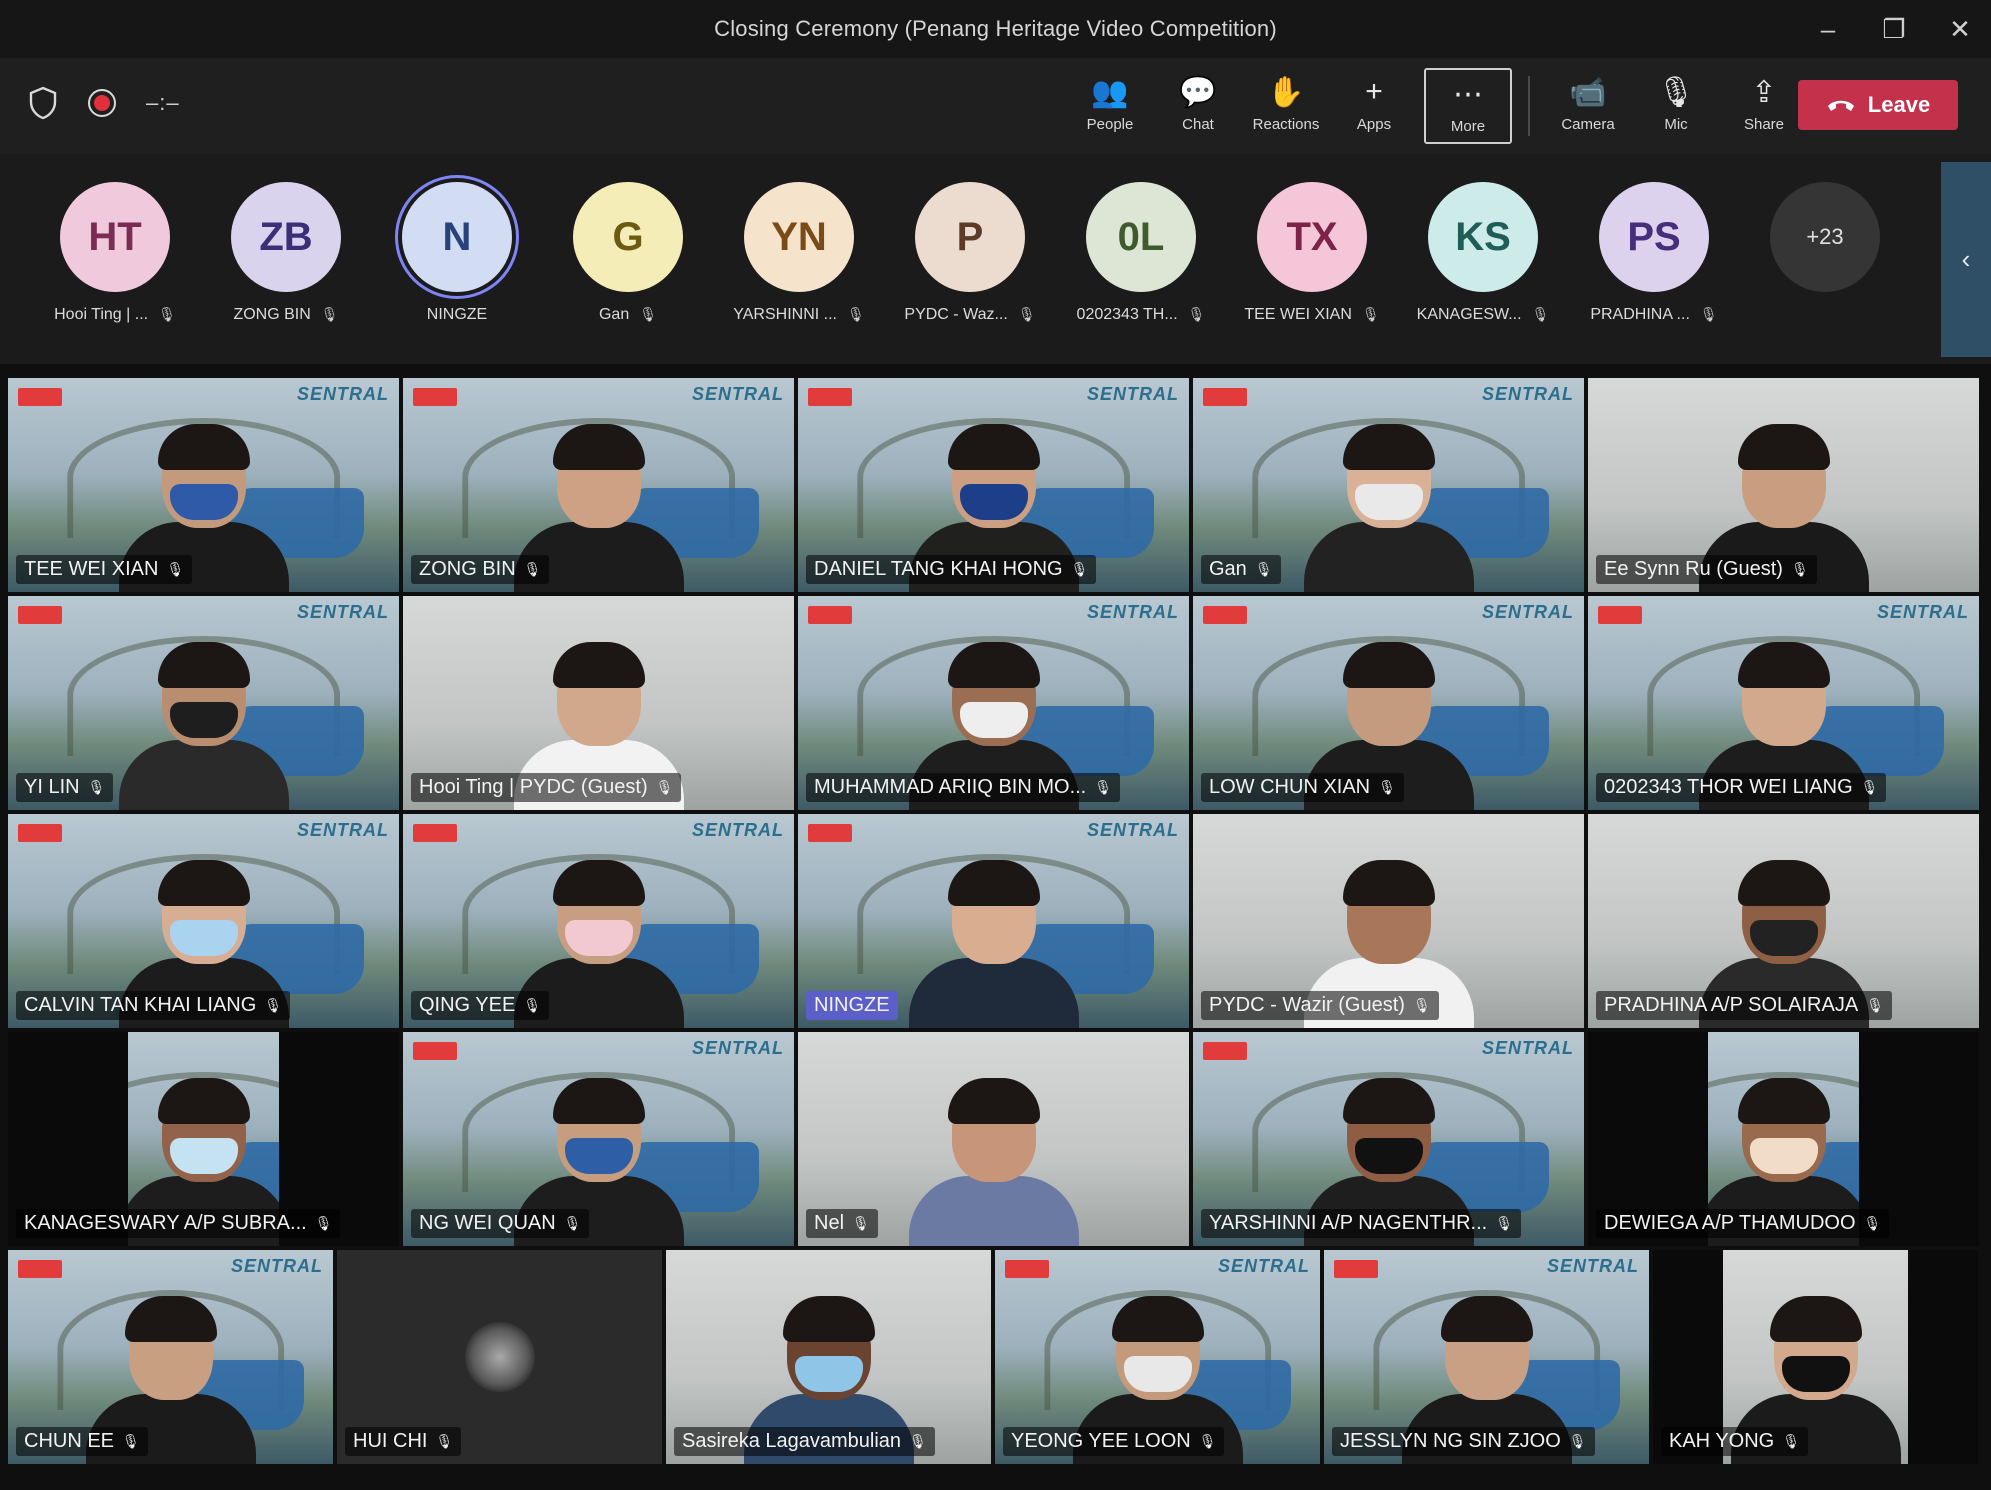 This screenshot has width=1991, height=1490. I want to click on video-tile: SENTRAL LOW CHUN XIAN 🎙, so click(1388, 703).